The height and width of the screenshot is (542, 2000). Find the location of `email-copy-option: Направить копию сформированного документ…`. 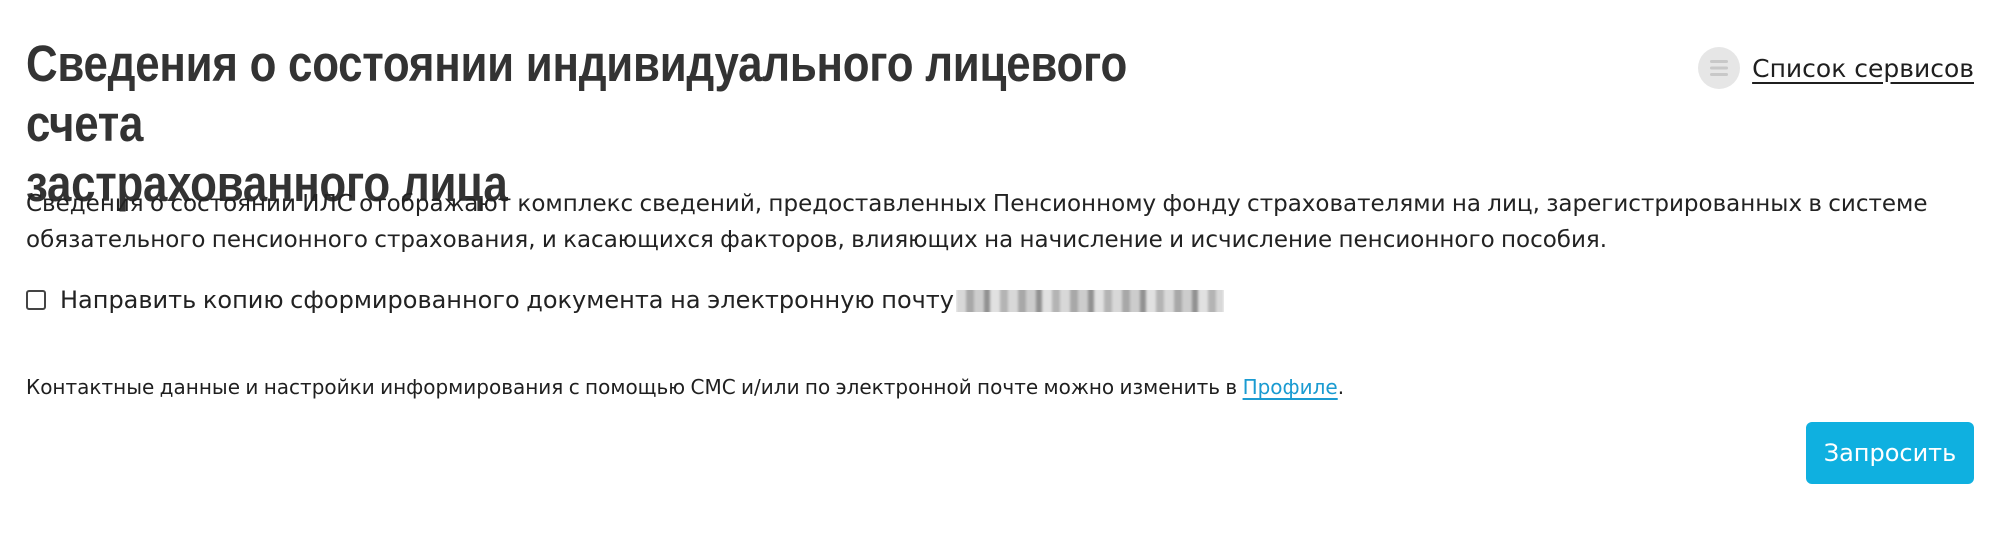

email-copy-option: Направить копию сформированного документ… is located at coordinates (625, 300).